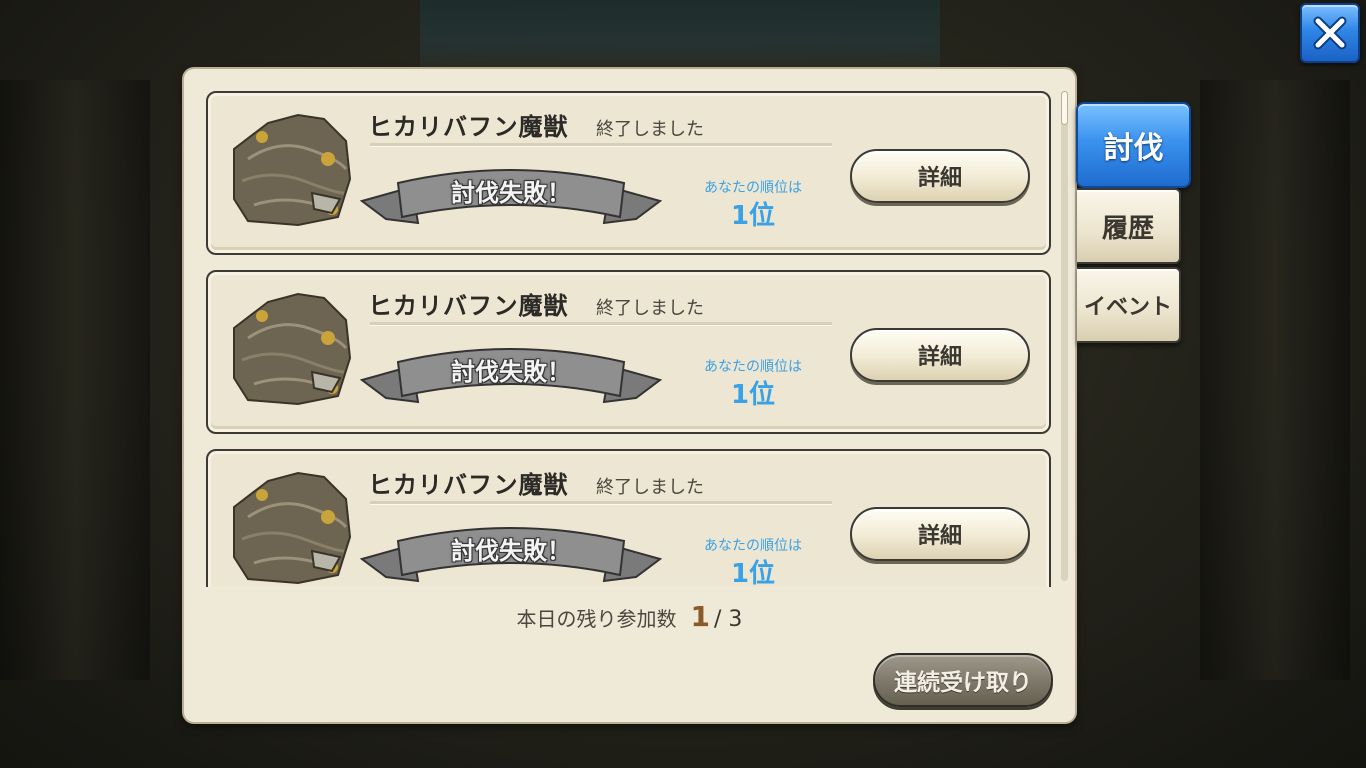 The height and width of the screenshot is (768, 1366). What do you see at coordinates (728, 619) in the screenshot?
I see `remaining-total: / 3` at bounding box center [728, 619].